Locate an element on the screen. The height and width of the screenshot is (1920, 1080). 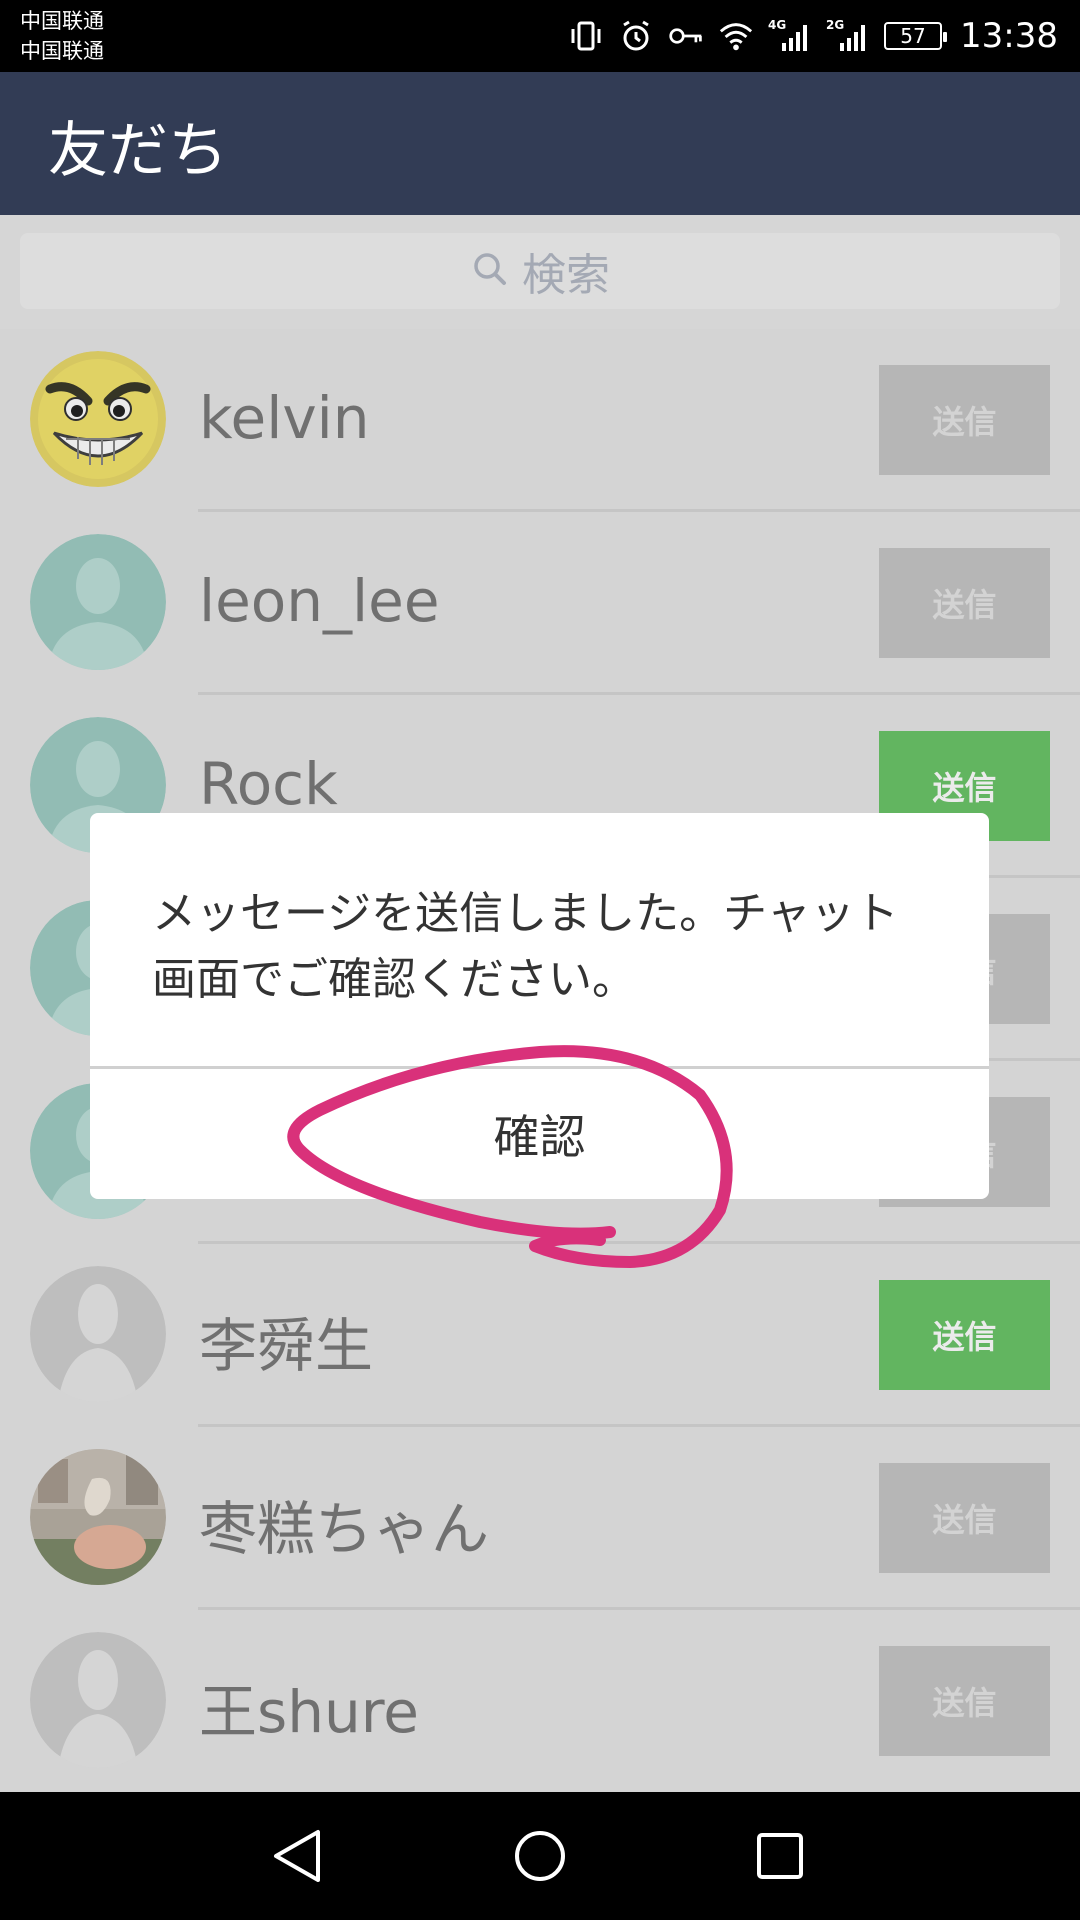
home-button is located at coordinates (540, 1856).